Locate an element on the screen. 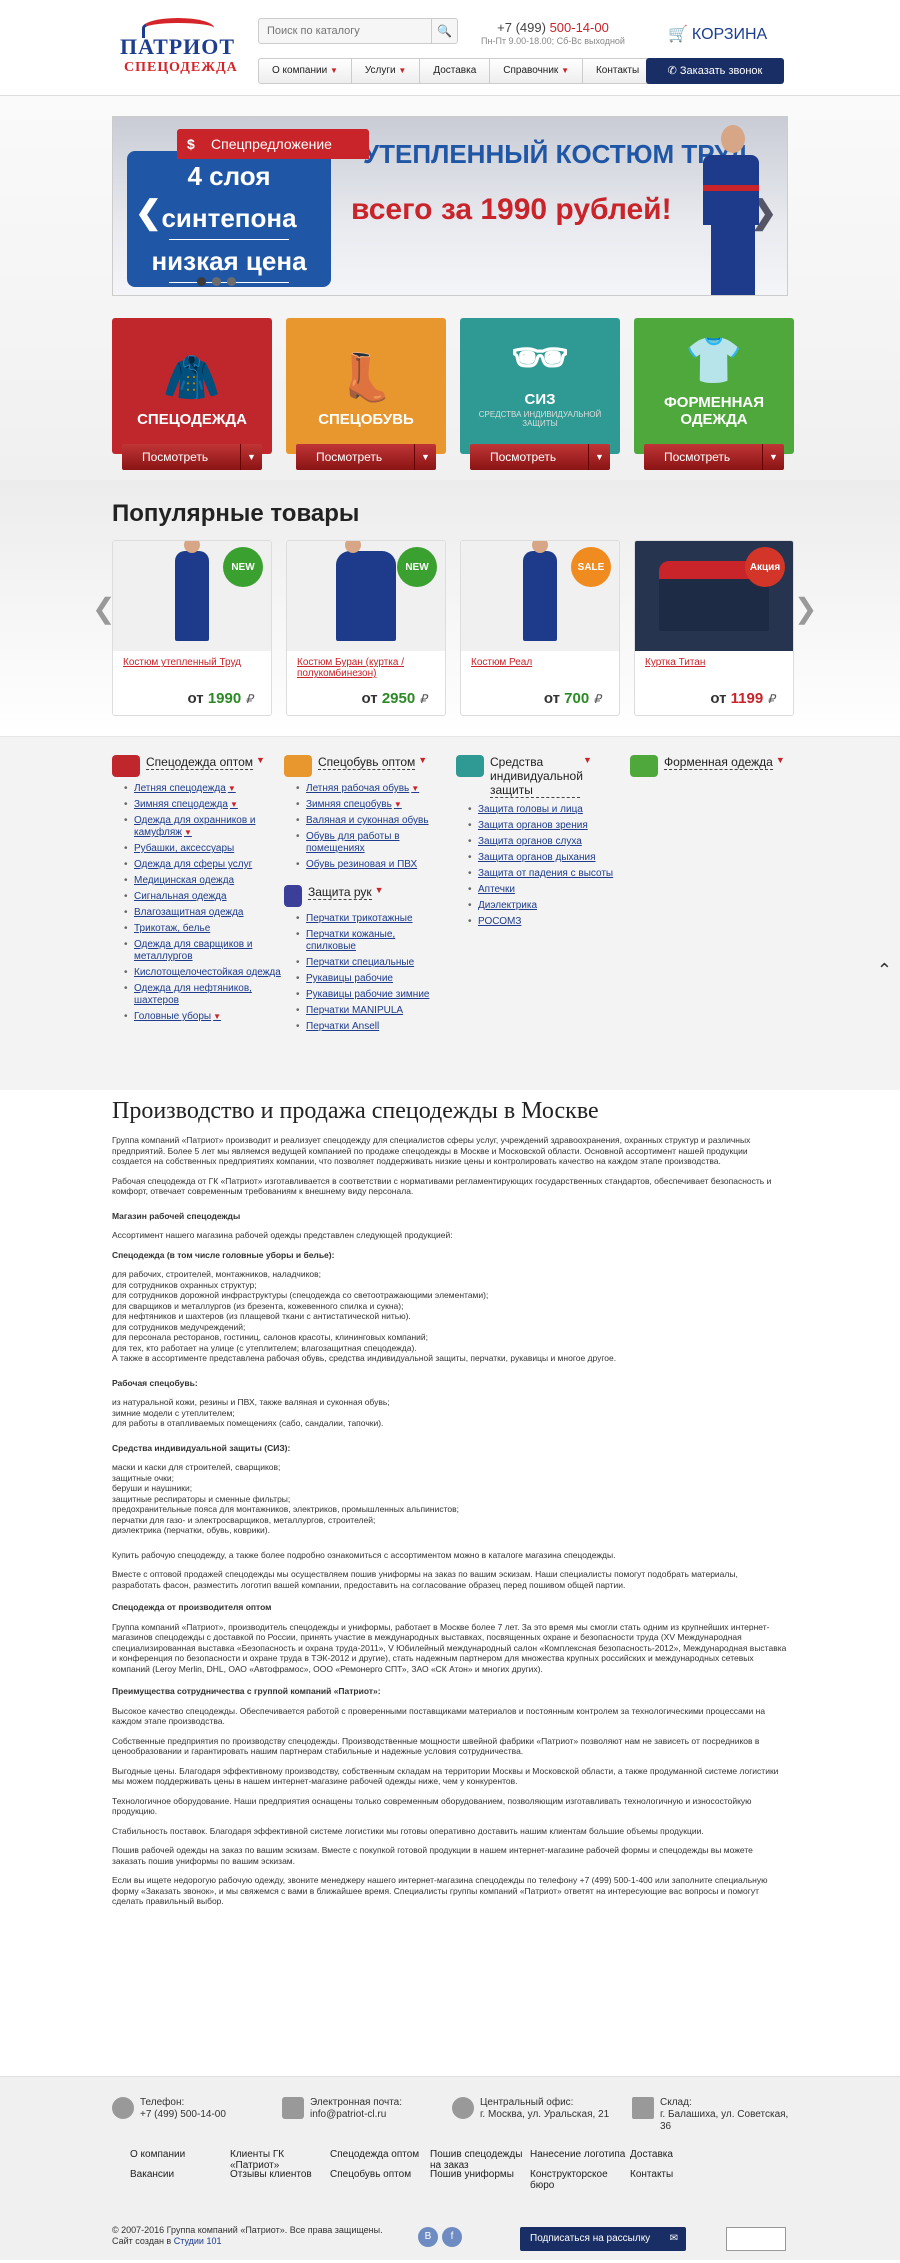 The height and width of the screenshot is (2263, 900). catalog-link: Обувь резиновая и ПВХ is located at coordinates (370, 865).